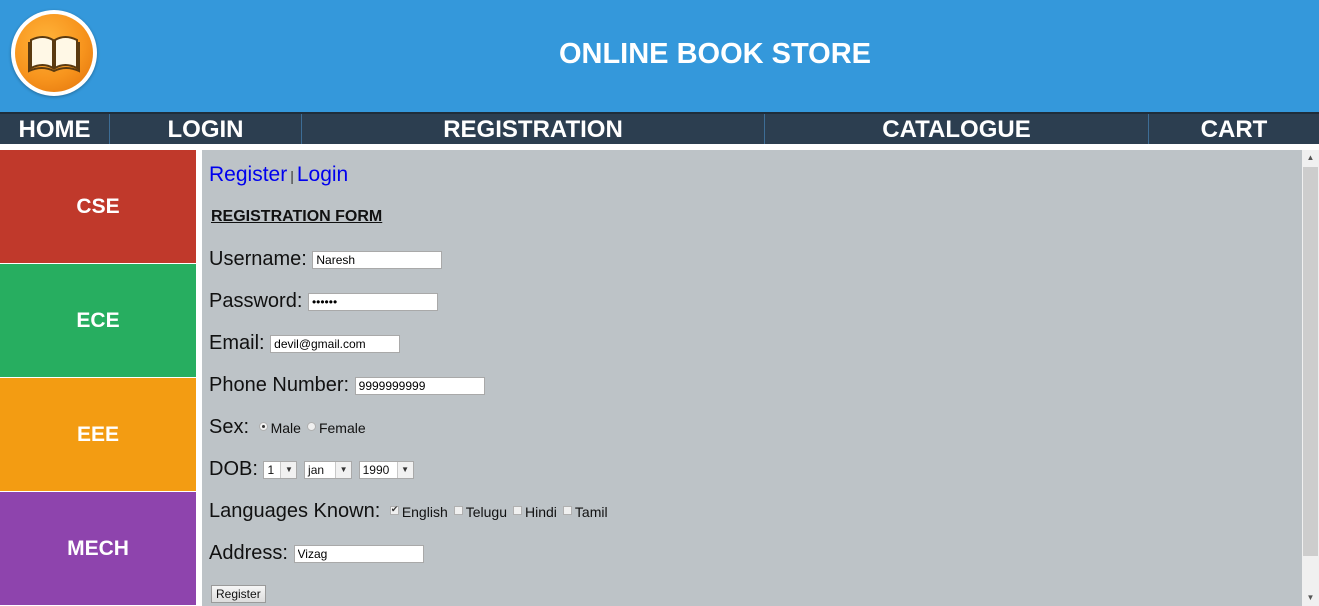  Describe the element at coordinates (376, 469) in the screenshot. I see `dob-year-value: 1990` at that location.